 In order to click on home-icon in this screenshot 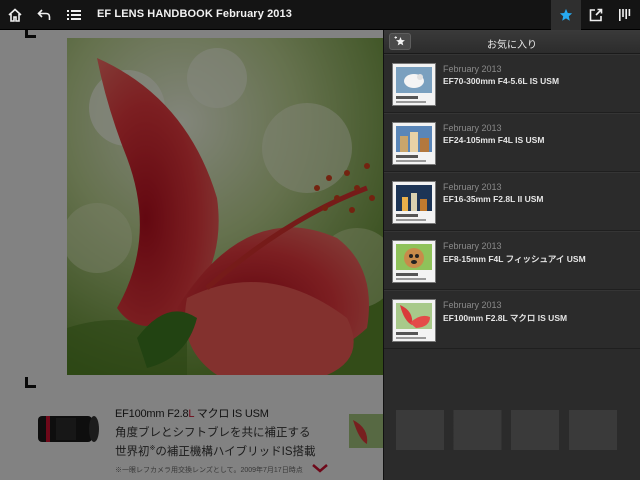, I will do `click(15, 15)`.